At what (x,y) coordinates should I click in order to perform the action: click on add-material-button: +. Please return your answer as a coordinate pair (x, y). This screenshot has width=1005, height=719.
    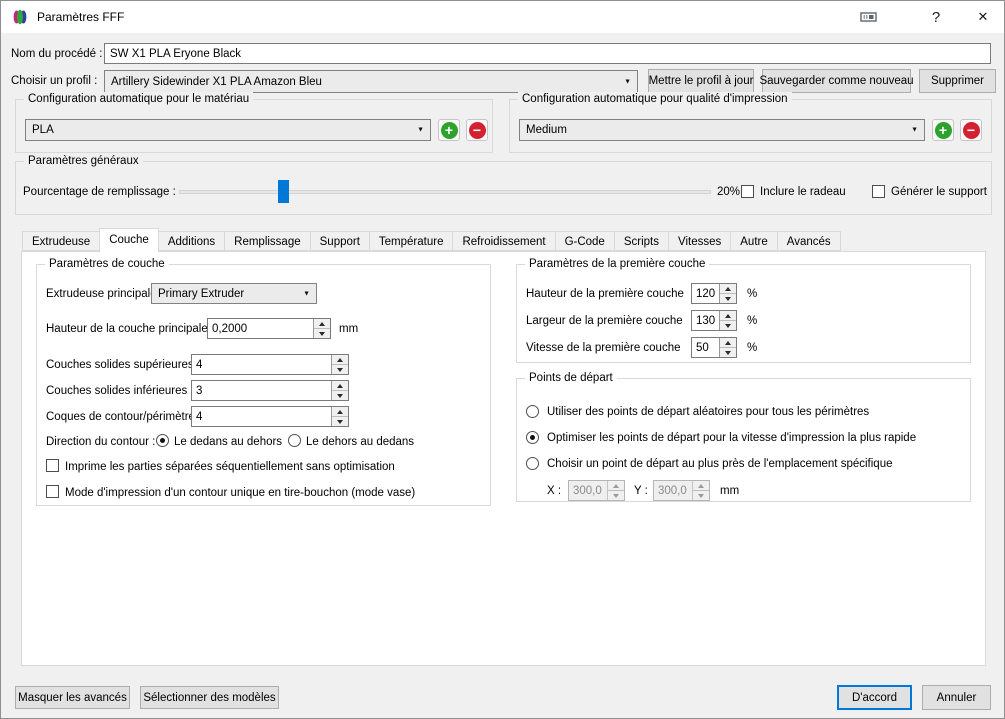
    Looking at the image, I should click on (449, 130).